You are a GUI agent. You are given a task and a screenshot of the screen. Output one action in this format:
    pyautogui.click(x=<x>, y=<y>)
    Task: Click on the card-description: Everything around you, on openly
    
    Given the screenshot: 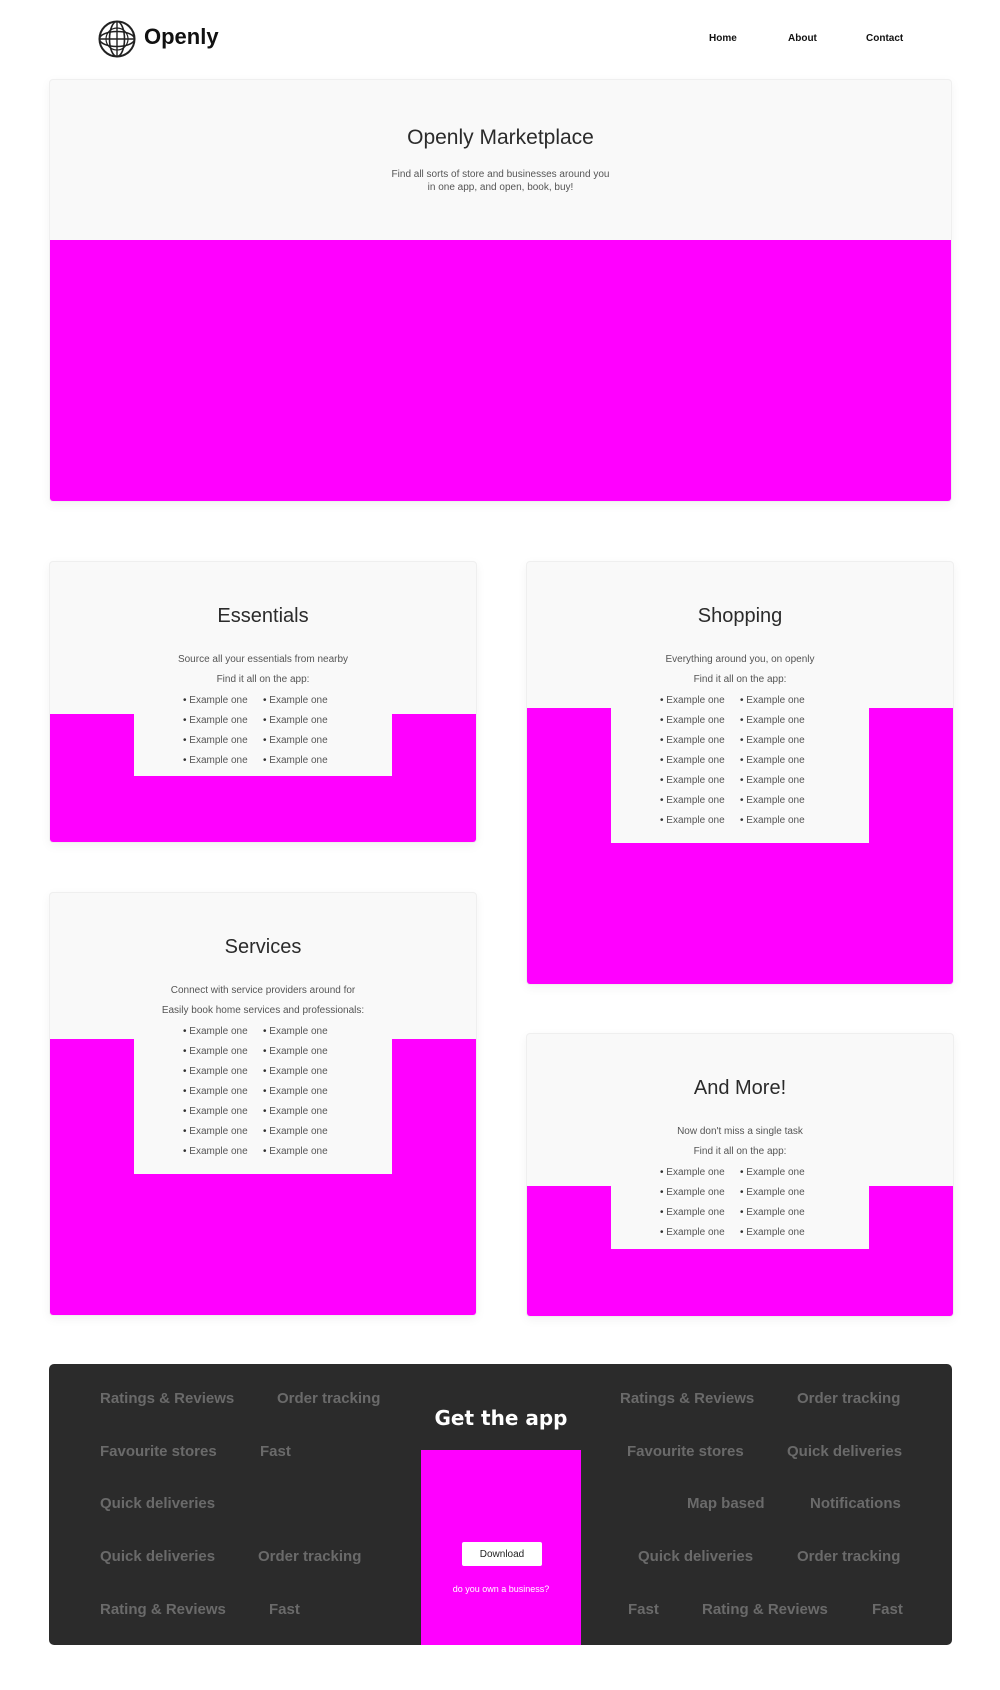 What is the action you would take?
    pyautogui.click(x=740, y=659)
    